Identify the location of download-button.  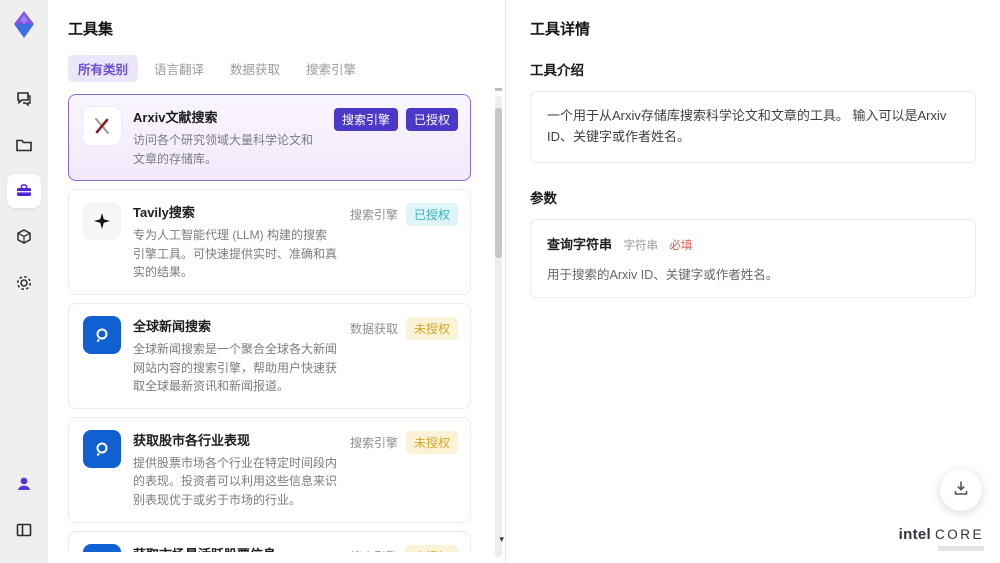
(961, 490).